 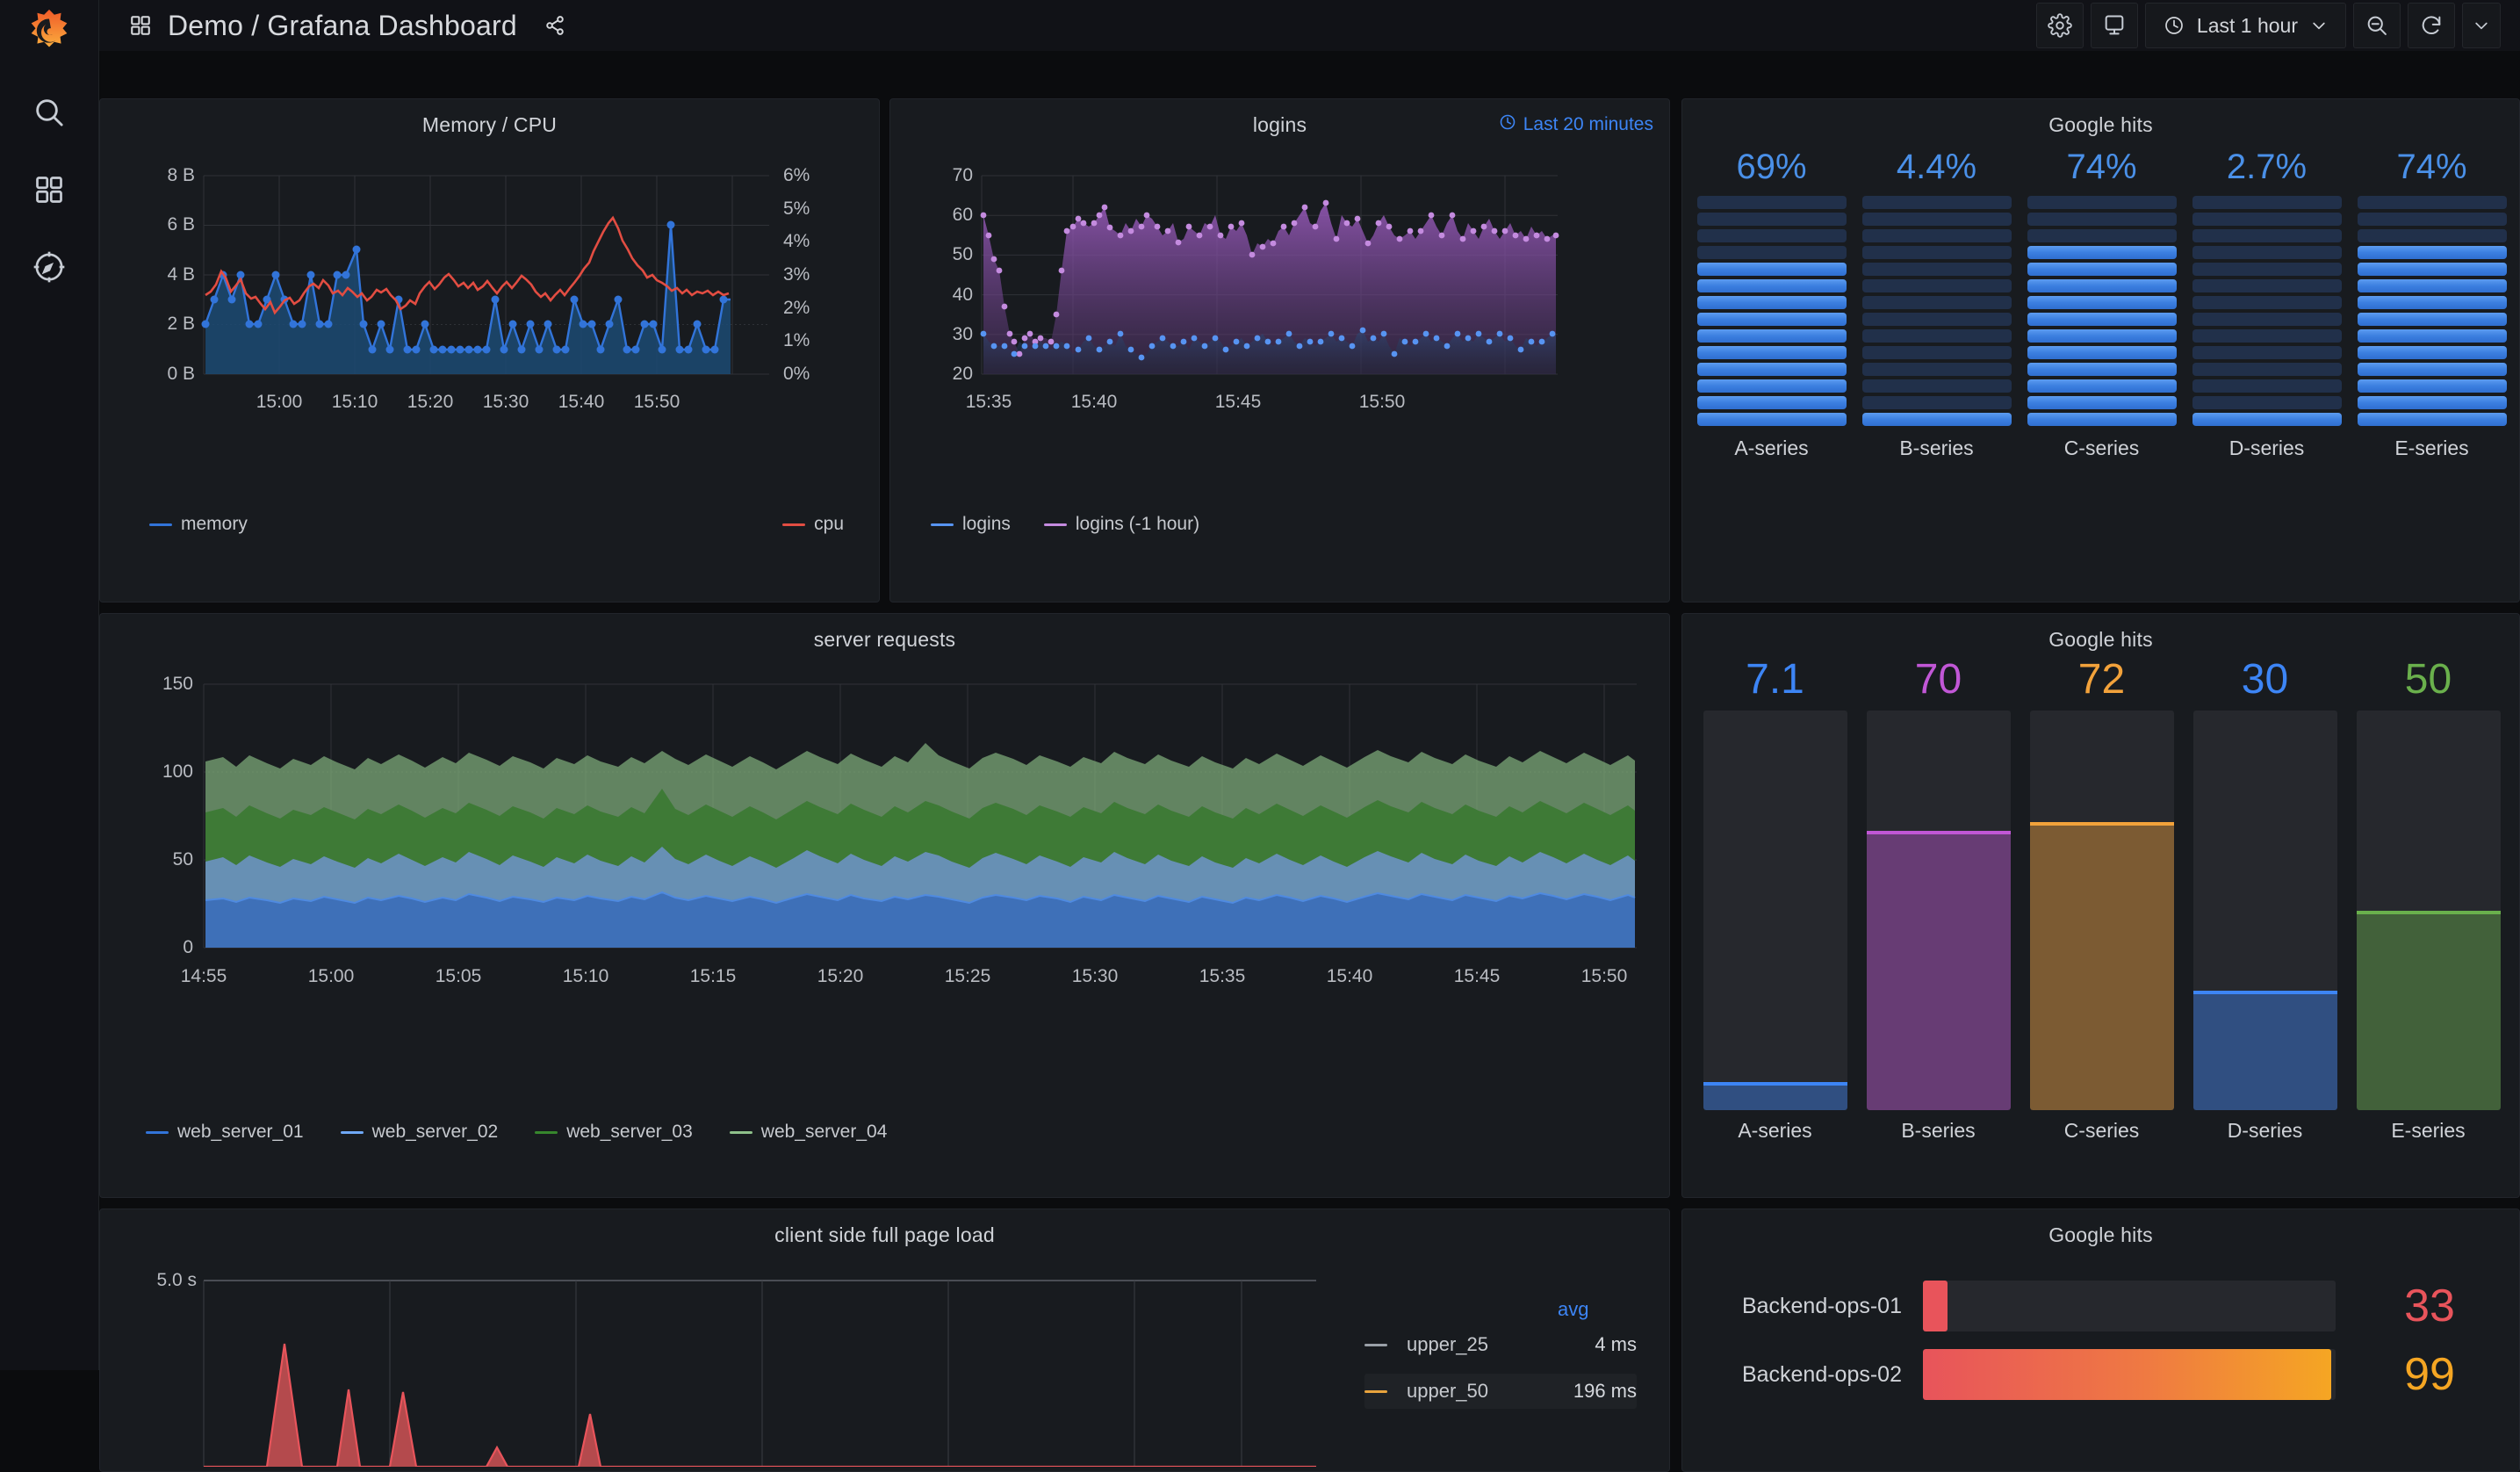 What do you see at coordinates (829, 524) in the screenshot?
I see `legend-label: cpu` at bounding box center [829, 524].